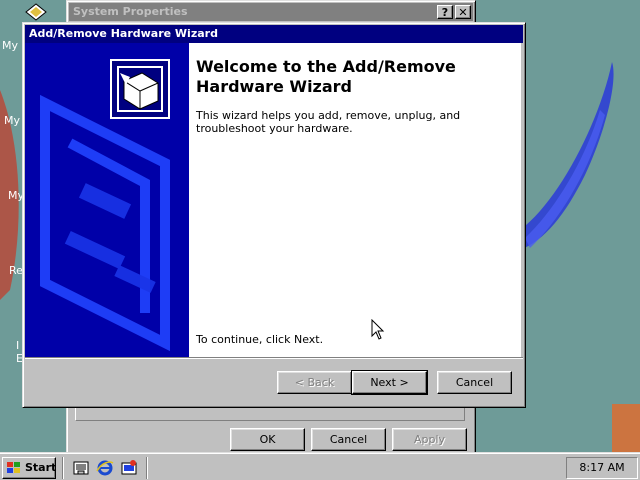 This screenshot has height=480, width=640. Describe the element at coordinates (140, 89) in the screenshot. I see `hardware-card-icon` at that location.